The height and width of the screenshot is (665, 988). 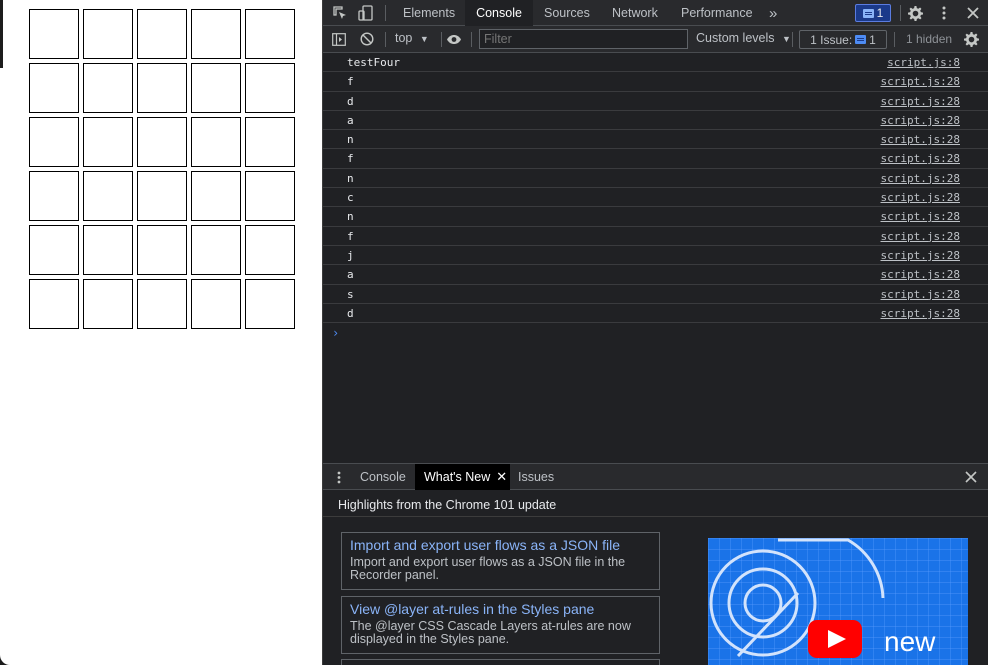 What do you see at coordinates (873, 13) in the screenshot?
I see `issues-badge-button: 1` at bounding box center [873, 13].